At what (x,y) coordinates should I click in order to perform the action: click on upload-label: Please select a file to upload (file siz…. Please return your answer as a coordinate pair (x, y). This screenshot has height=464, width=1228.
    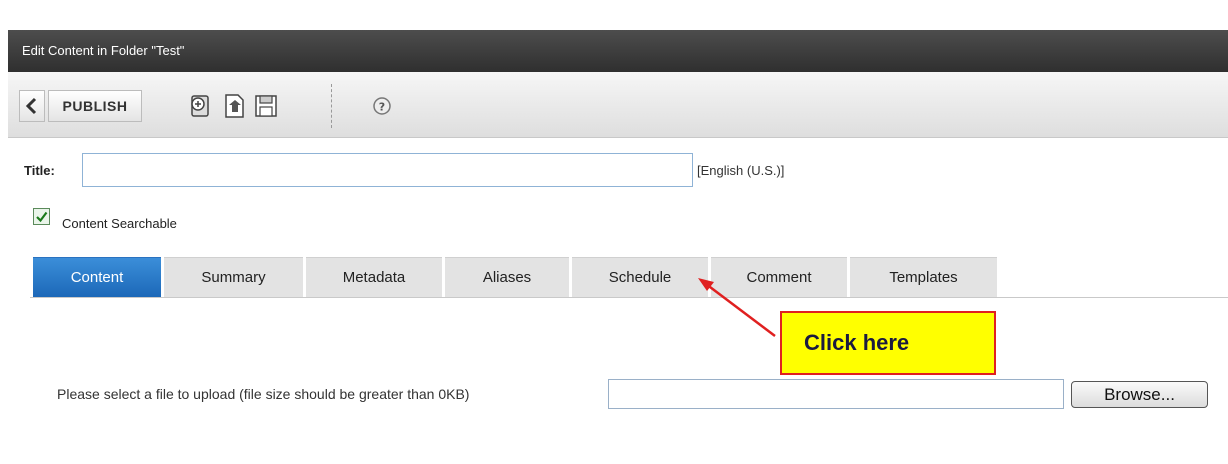
    Looking at the image, I should click on (263, 394).